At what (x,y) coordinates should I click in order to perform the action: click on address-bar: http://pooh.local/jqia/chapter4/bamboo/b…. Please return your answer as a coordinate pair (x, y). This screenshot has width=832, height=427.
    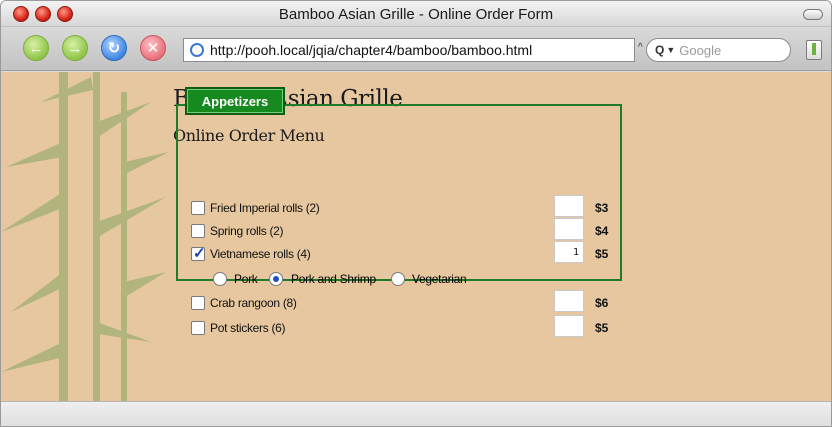
    Looking at the image, I should click on (409, 50).